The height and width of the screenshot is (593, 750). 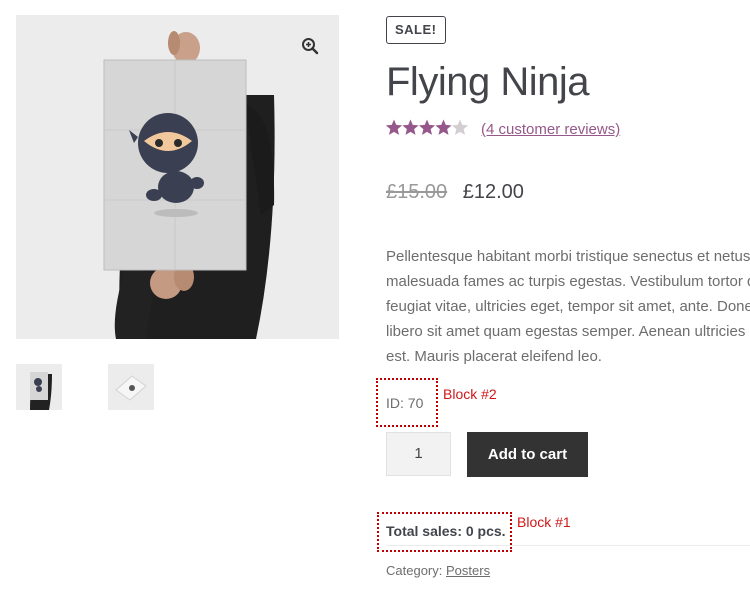 What do you see at coordinates (470, 394) in the screenshot?
I see `block-2-label: Block #2` at bounding box center [470, 394].